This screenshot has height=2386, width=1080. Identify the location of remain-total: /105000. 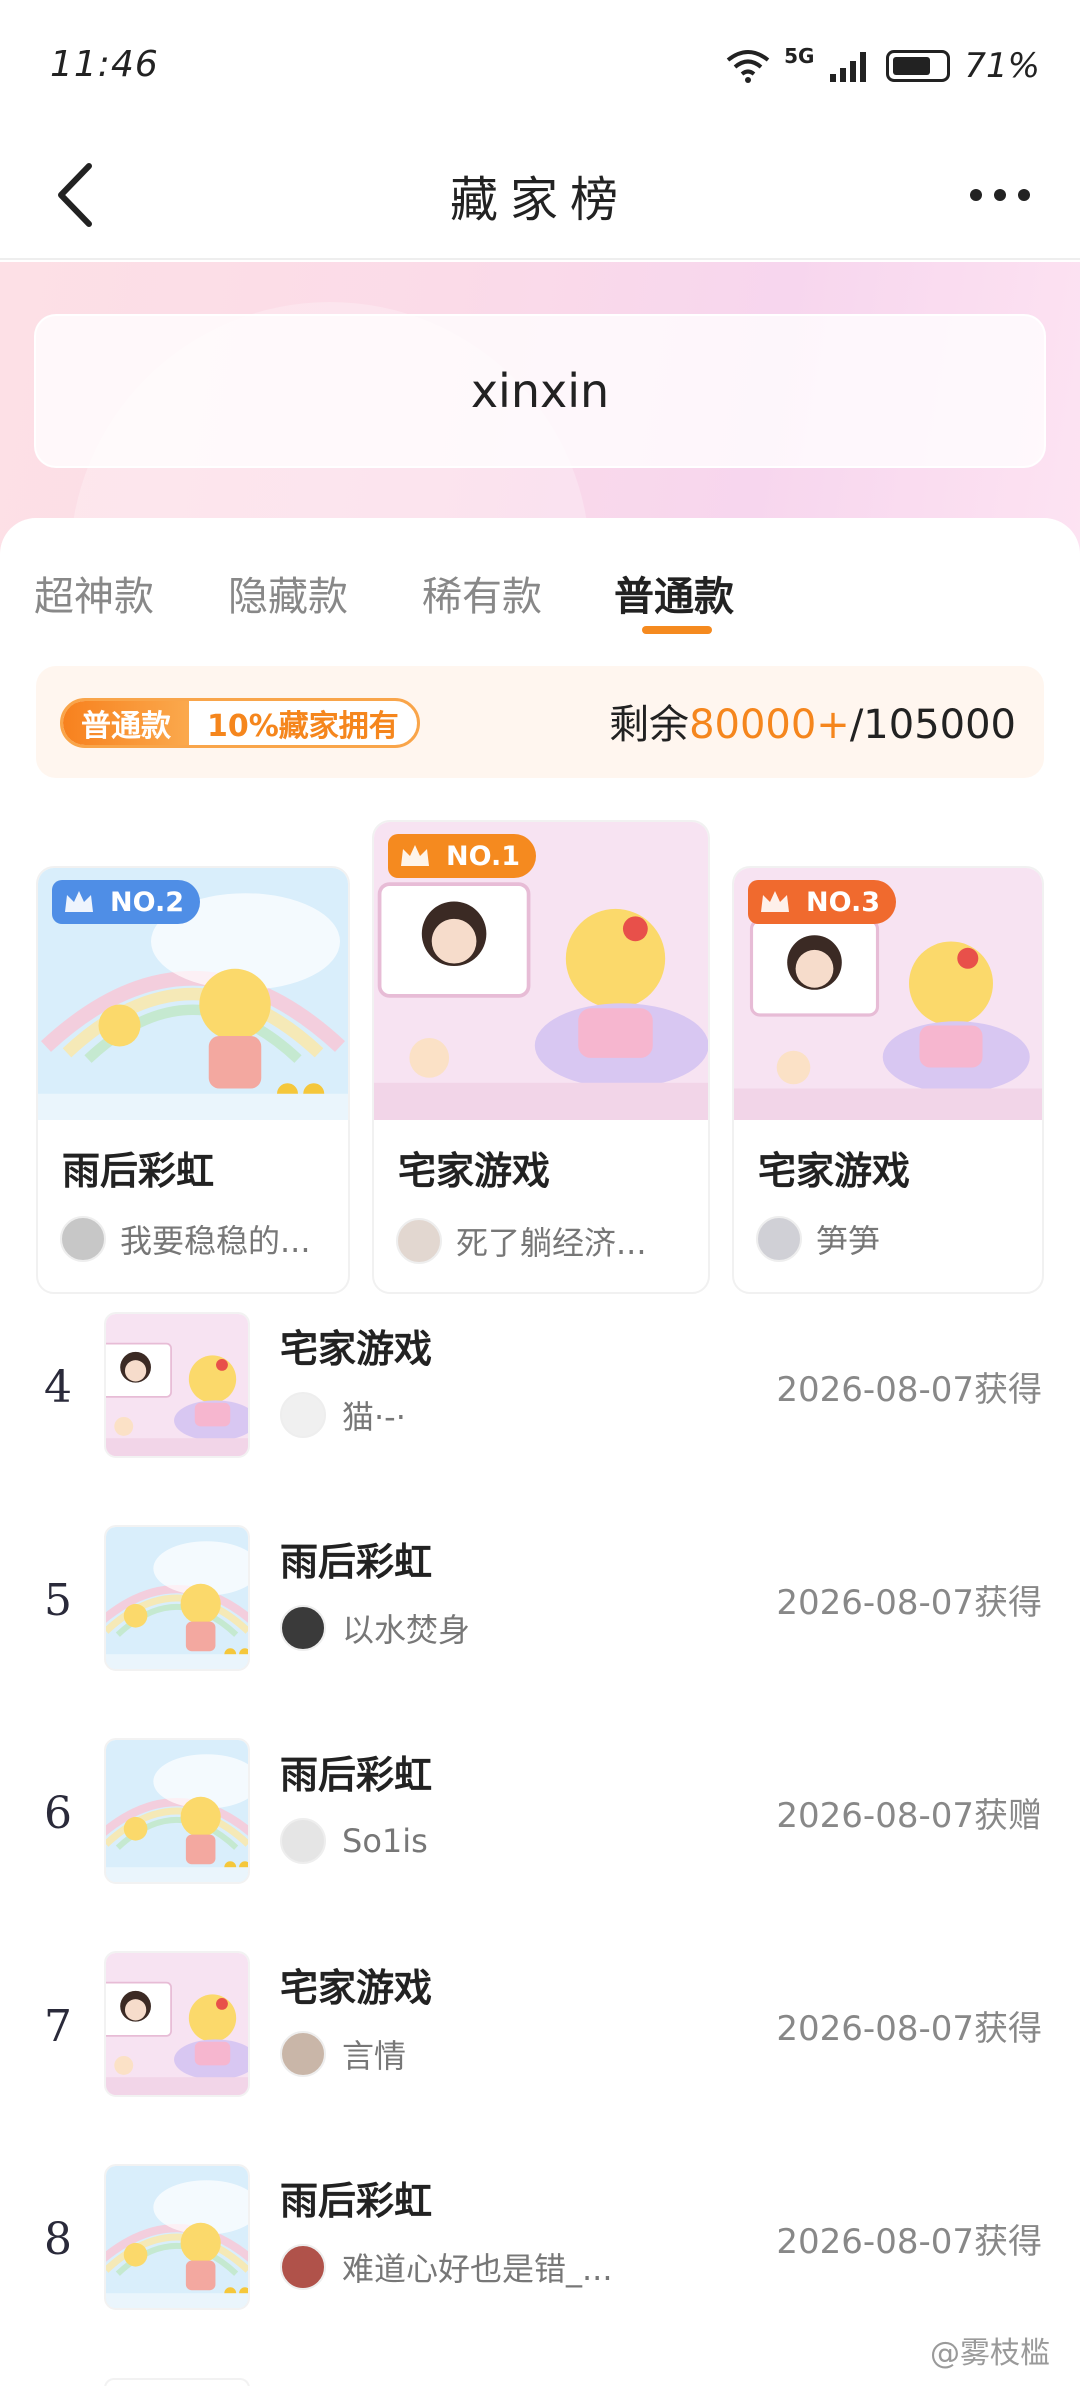
(932, 725).